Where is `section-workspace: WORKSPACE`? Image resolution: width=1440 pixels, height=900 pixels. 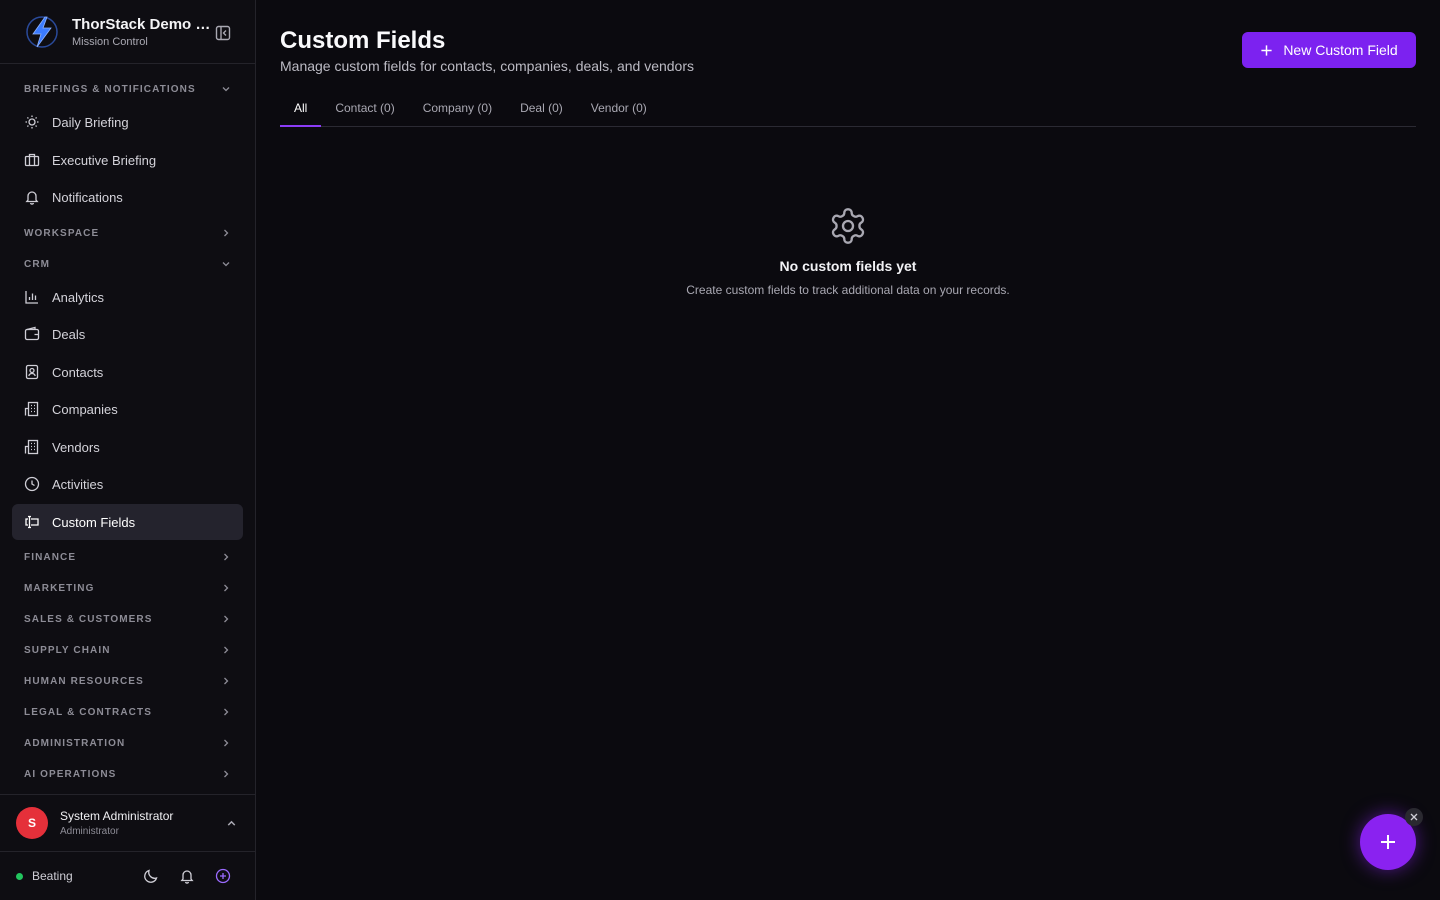
section-workspace: WORKSPACE is located at coordinates (128, 233).